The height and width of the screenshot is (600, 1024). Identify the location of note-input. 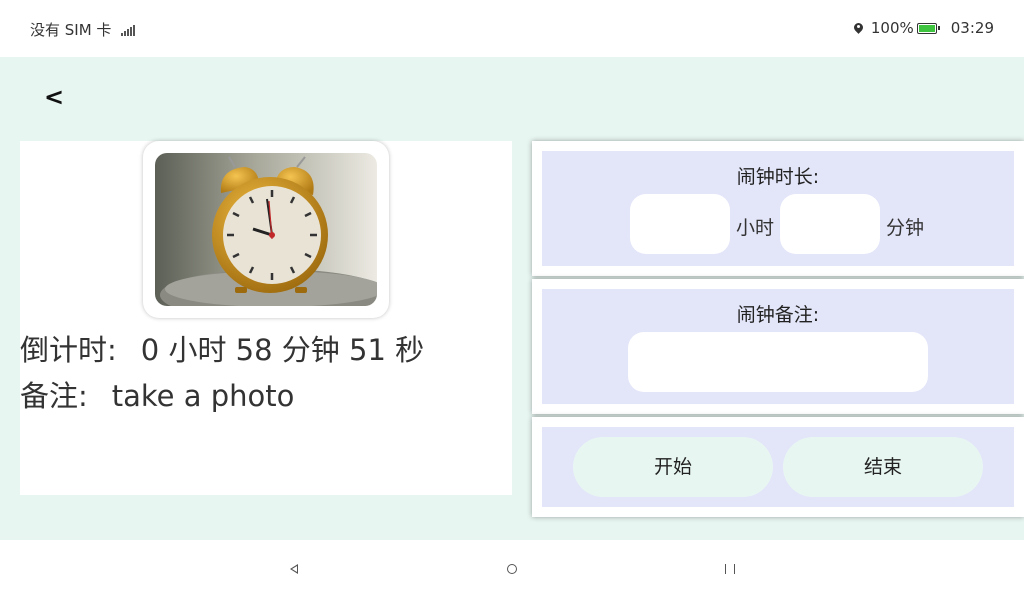
(778, 362).